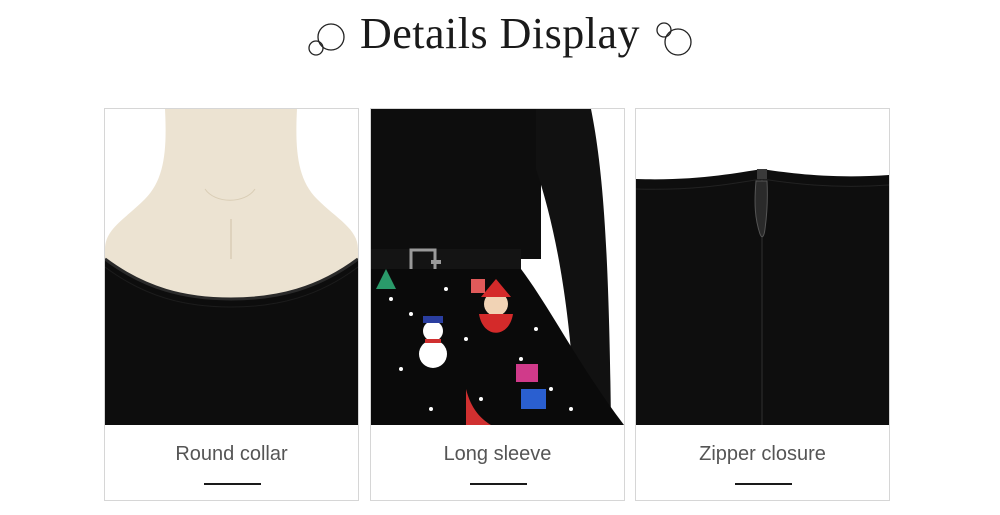  Describe the element at coordinates (762, 454) in the screenshot. I see `feature-label: Zipper closure` at that location.